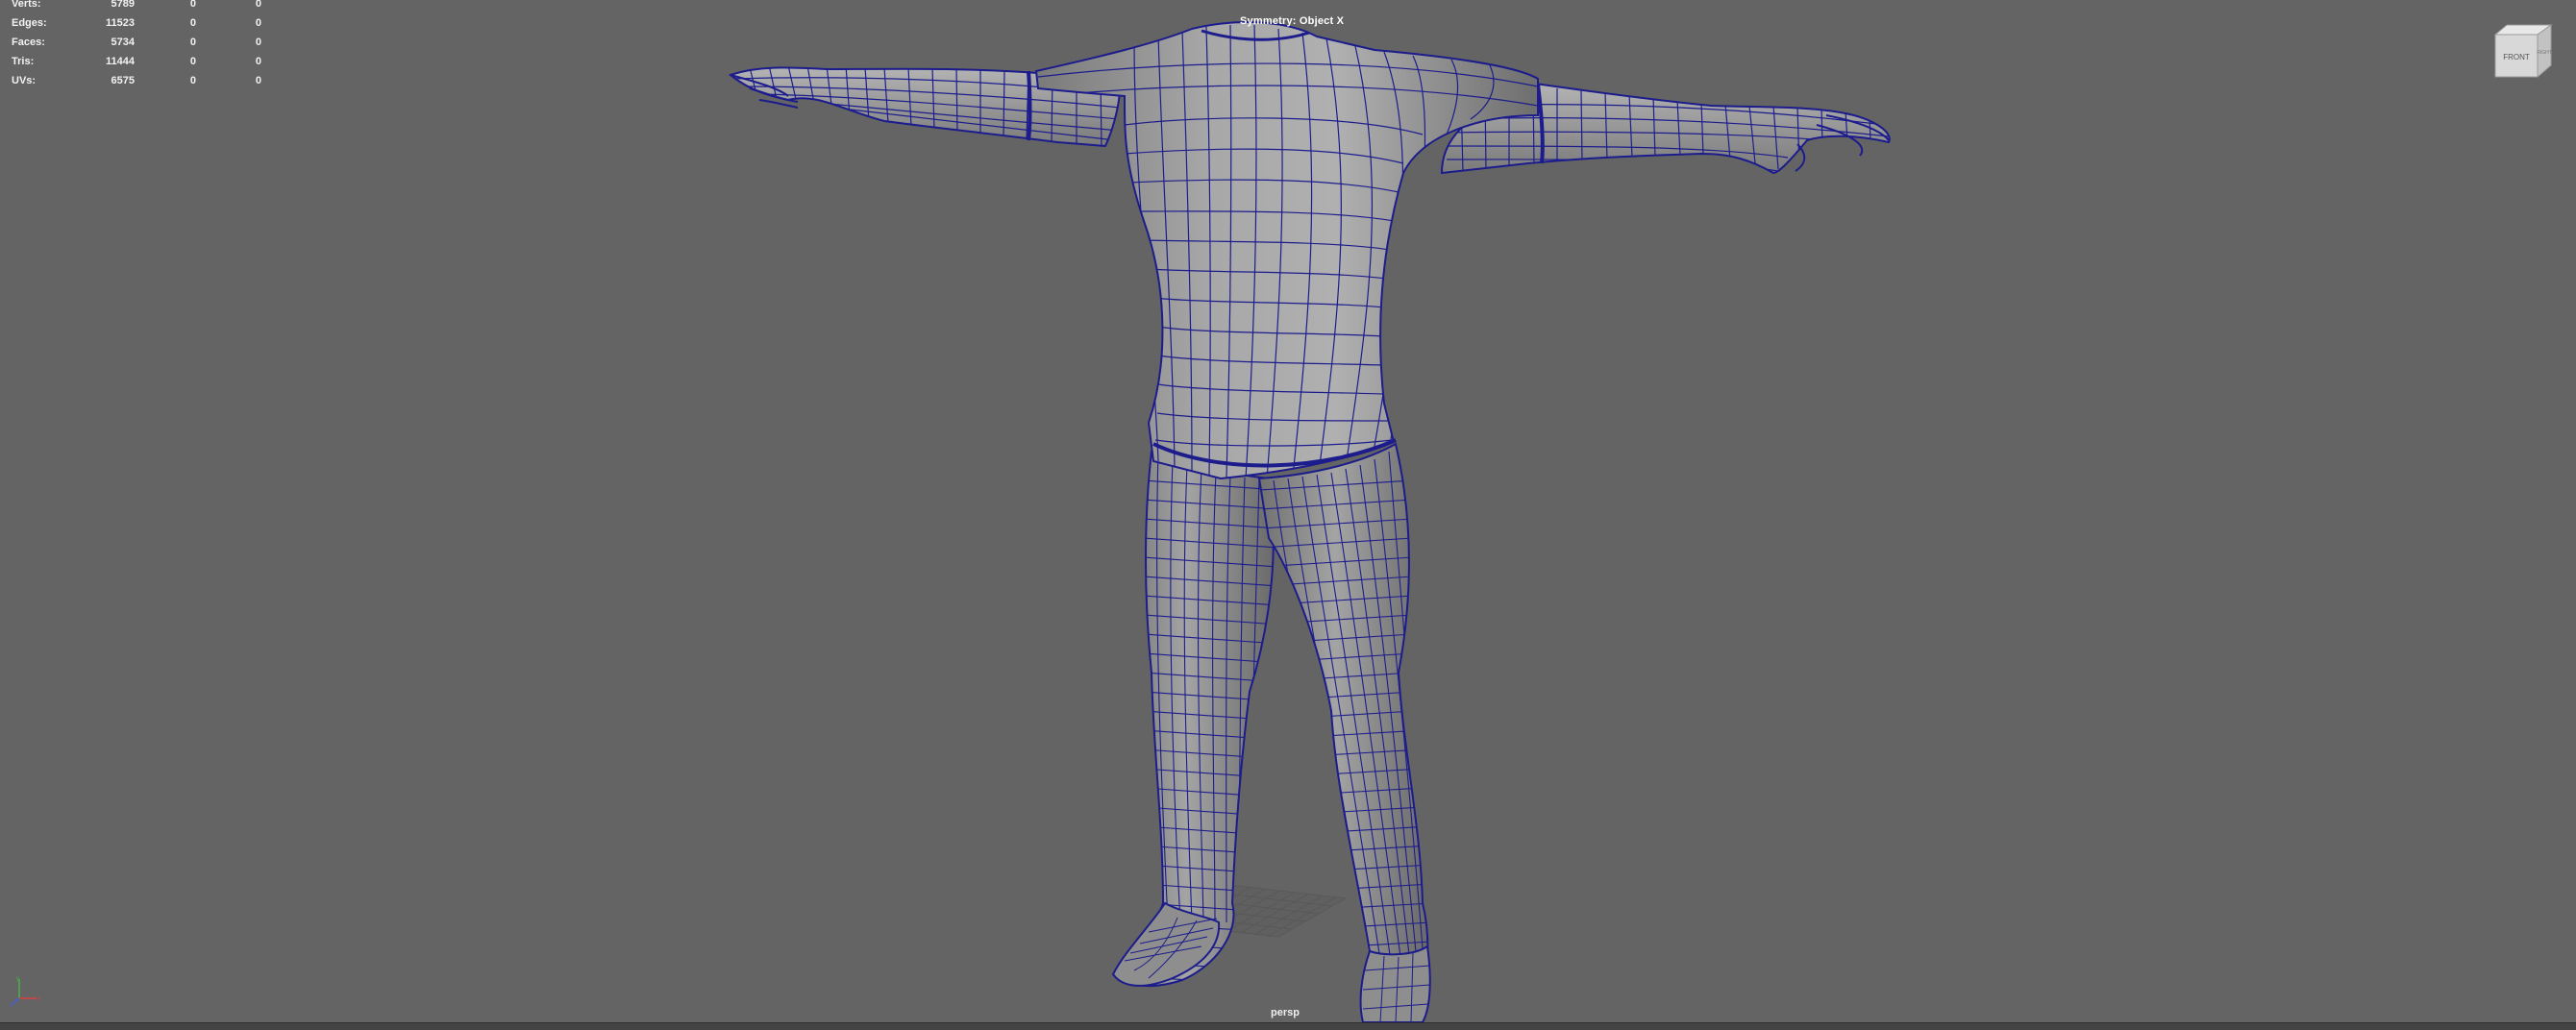  Describe the element at coordinates (25, 992) in the screenshot. I see `axis-gizmo-icon: y x z` at that location.